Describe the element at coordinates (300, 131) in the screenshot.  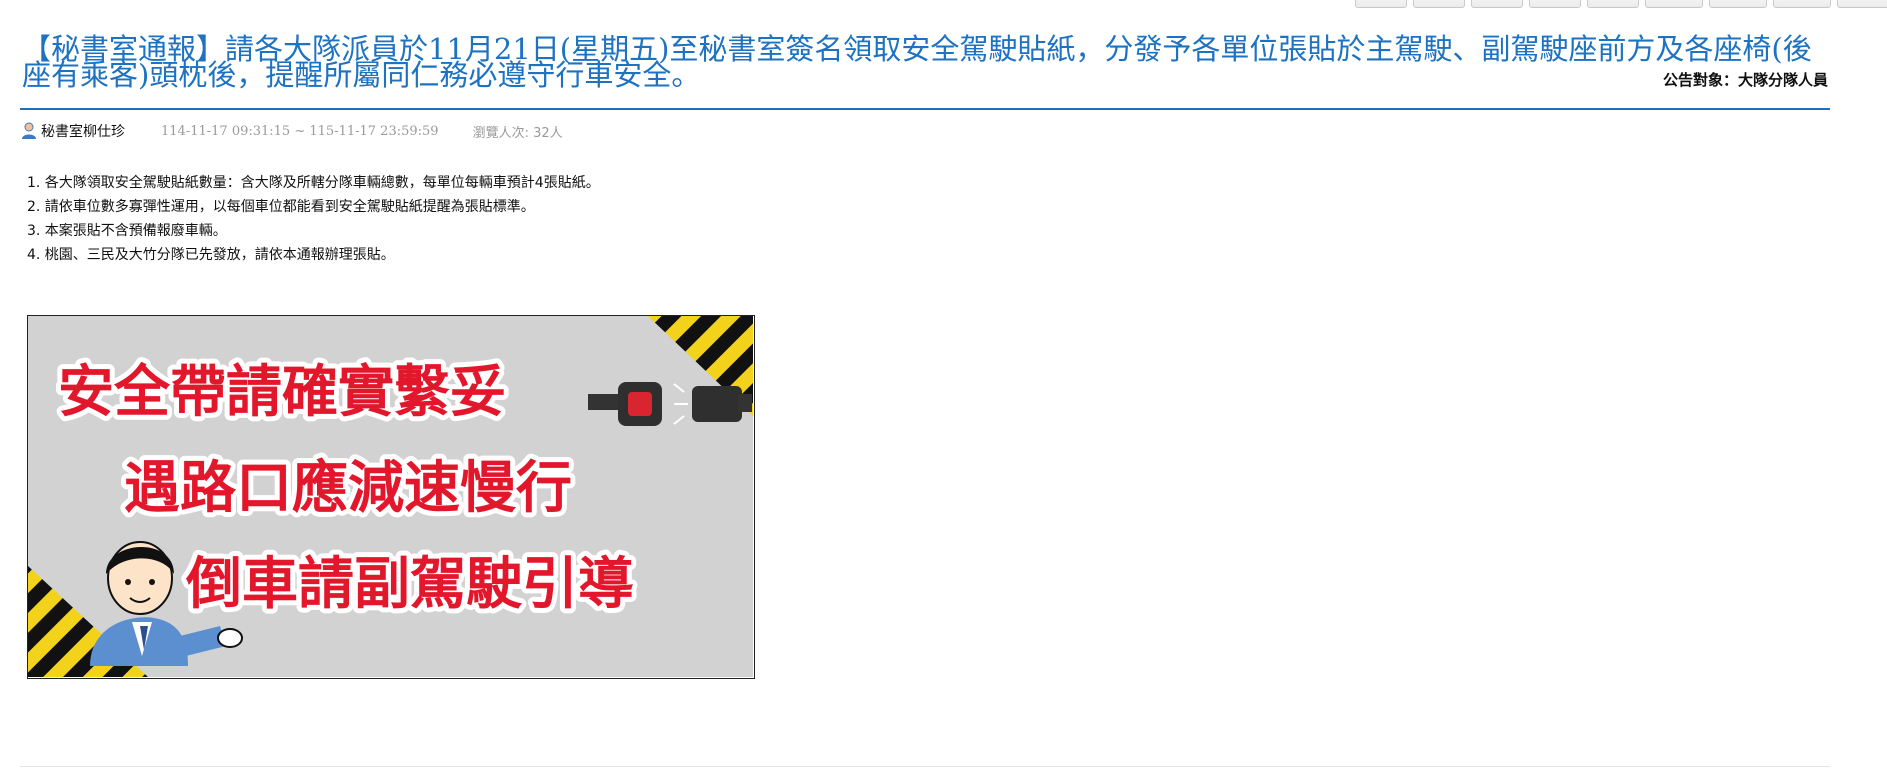
I see `publish-period: 114-11-17 09:31:15 ~ 115-11-17 23:59:59` at that location.